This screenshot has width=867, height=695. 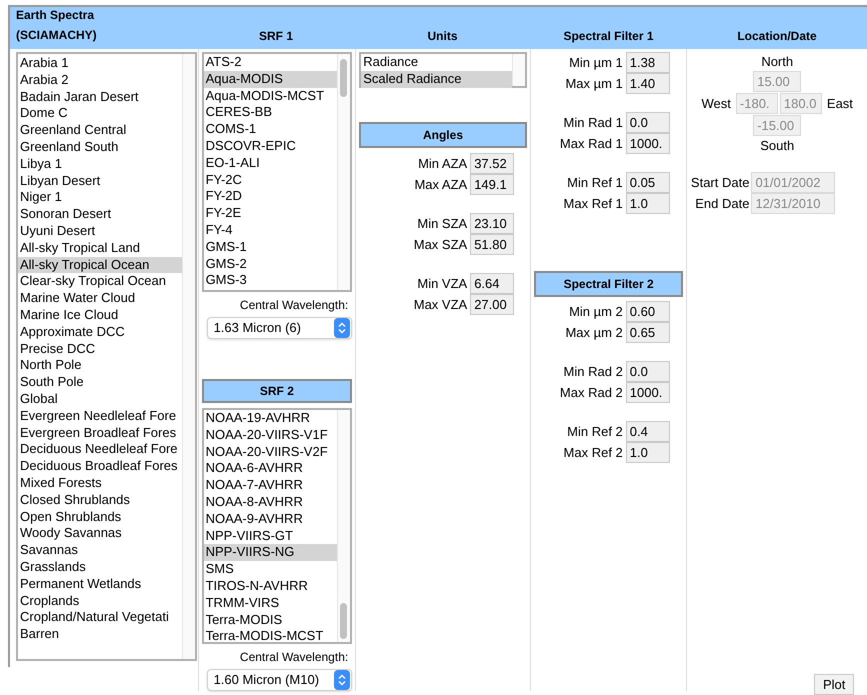 What do you see at coordinates (100, 365) in the screenshot?
I see `list-item: North Pole` at bounding box center [100, 365].